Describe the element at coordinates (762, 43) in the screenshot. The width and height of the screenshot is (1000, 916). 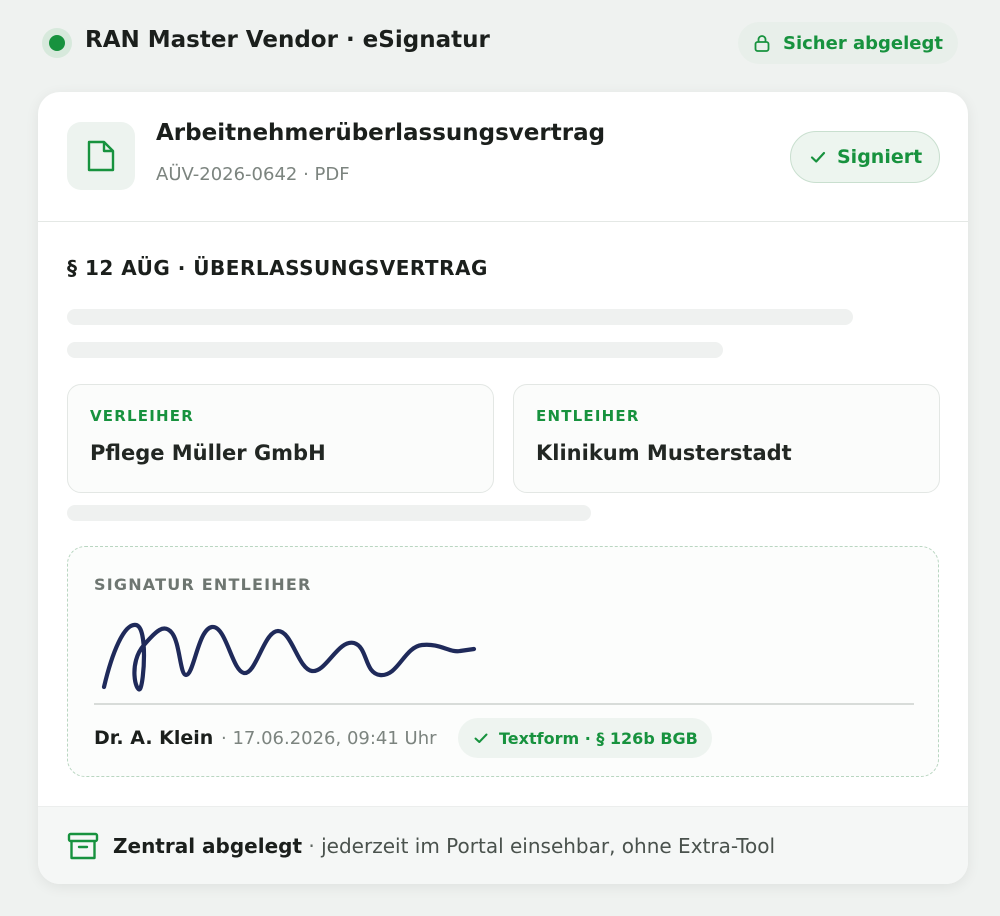
I see `lock-icon` at that location.